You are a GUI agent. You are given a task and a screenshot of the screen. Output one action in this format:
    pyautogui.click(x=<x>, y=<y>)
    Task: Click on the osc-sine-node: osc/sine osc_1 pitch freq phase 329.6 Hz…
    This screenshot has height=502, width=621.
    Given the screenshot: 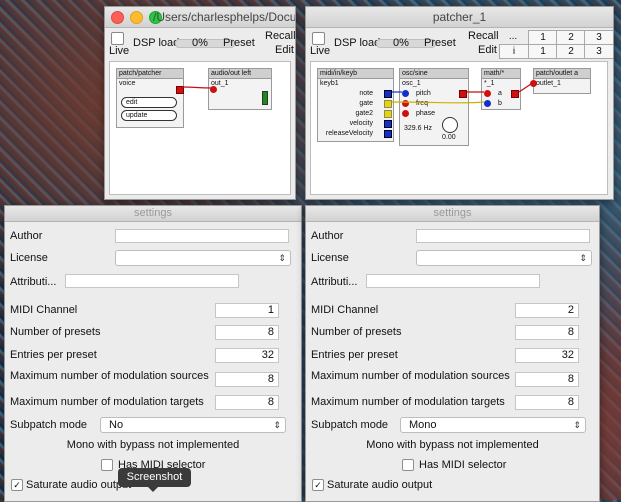 What is the action you would take?
    pyautogui.click(x=434, y=107)
    